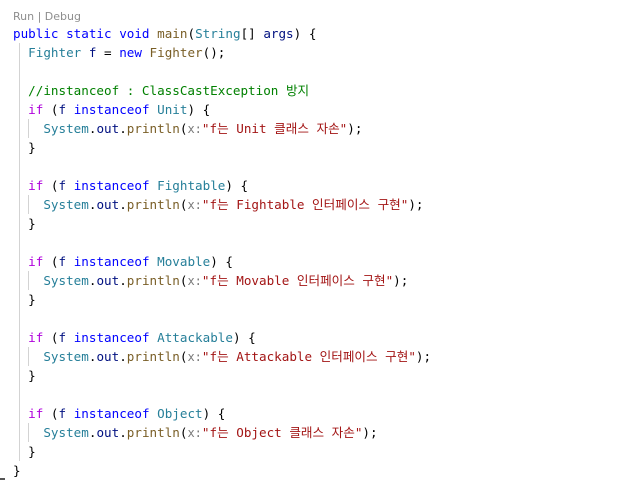  What do you see at coordinates (130, 52) in the screenshot?
I see `keyword-new: new` at bounding box center [130, 52].